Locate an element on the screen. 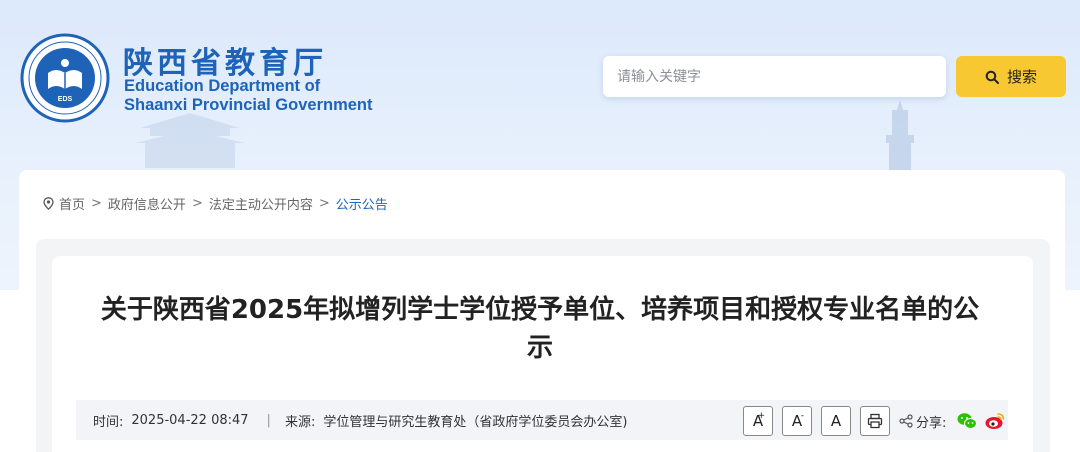 The width and height of the screenshot is (1080, 452). search-button-label: 搜索 is located at coordinates (1021, 77).